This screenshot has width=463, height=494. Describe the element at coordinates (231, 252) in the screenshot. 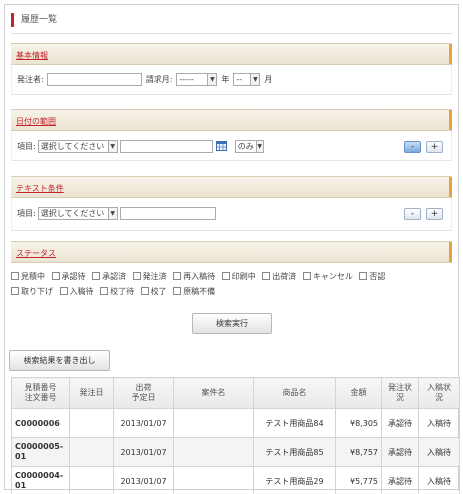

I see `status-header: ステータス` at that location.